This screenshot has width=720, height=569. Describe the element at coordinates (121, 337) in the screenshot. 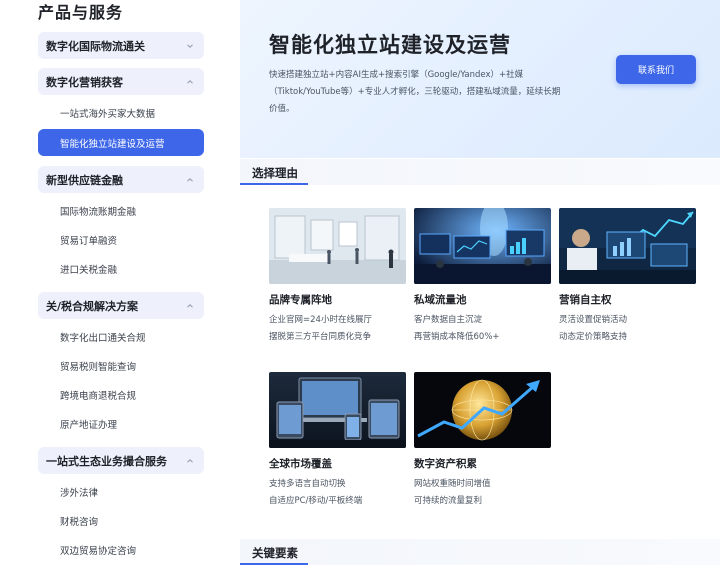

I see `sidebar-item-export-compliance: 数字化出口通关合规` at that location.